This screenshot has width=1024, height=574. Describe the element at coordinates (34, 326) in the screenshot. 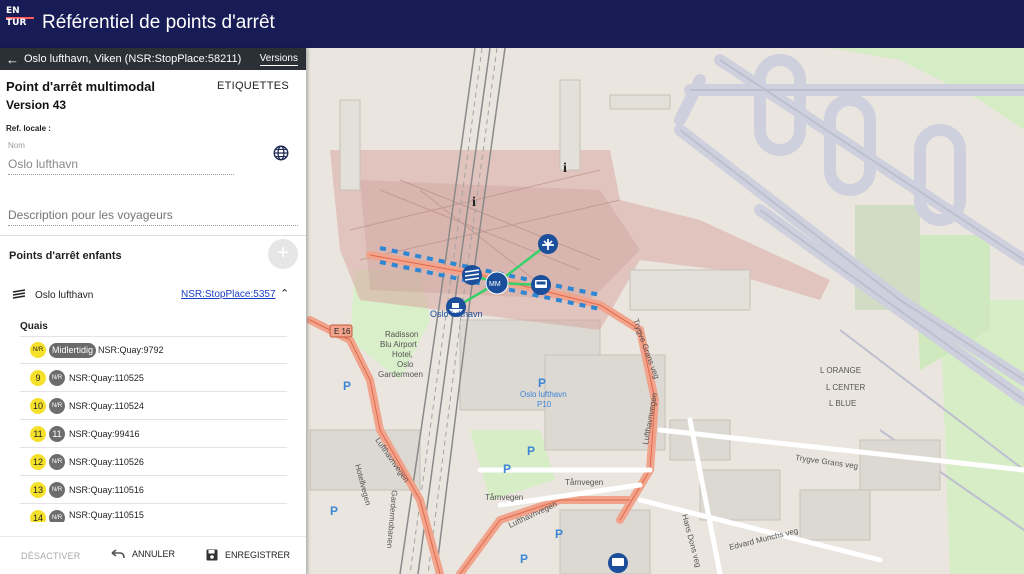

I see `quays-title: Quais` at that location.